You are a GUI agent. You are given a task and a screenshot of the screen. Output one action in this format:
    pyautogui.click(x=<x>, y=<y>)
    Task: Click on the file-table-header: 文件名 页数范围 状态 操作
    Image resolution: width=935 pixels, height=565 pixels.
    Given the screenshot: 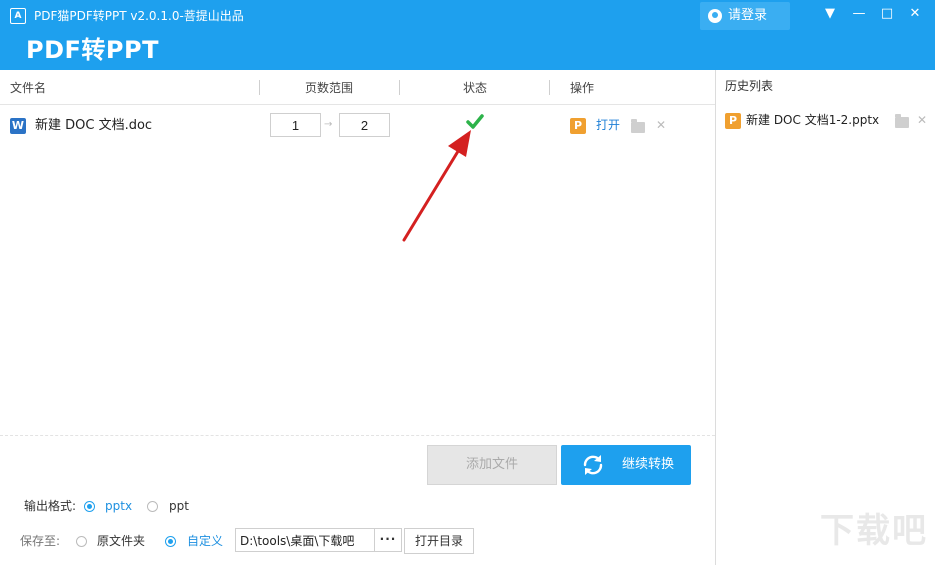 What is the action you would take?
    pyautogui.click(x=357, y=87)
    